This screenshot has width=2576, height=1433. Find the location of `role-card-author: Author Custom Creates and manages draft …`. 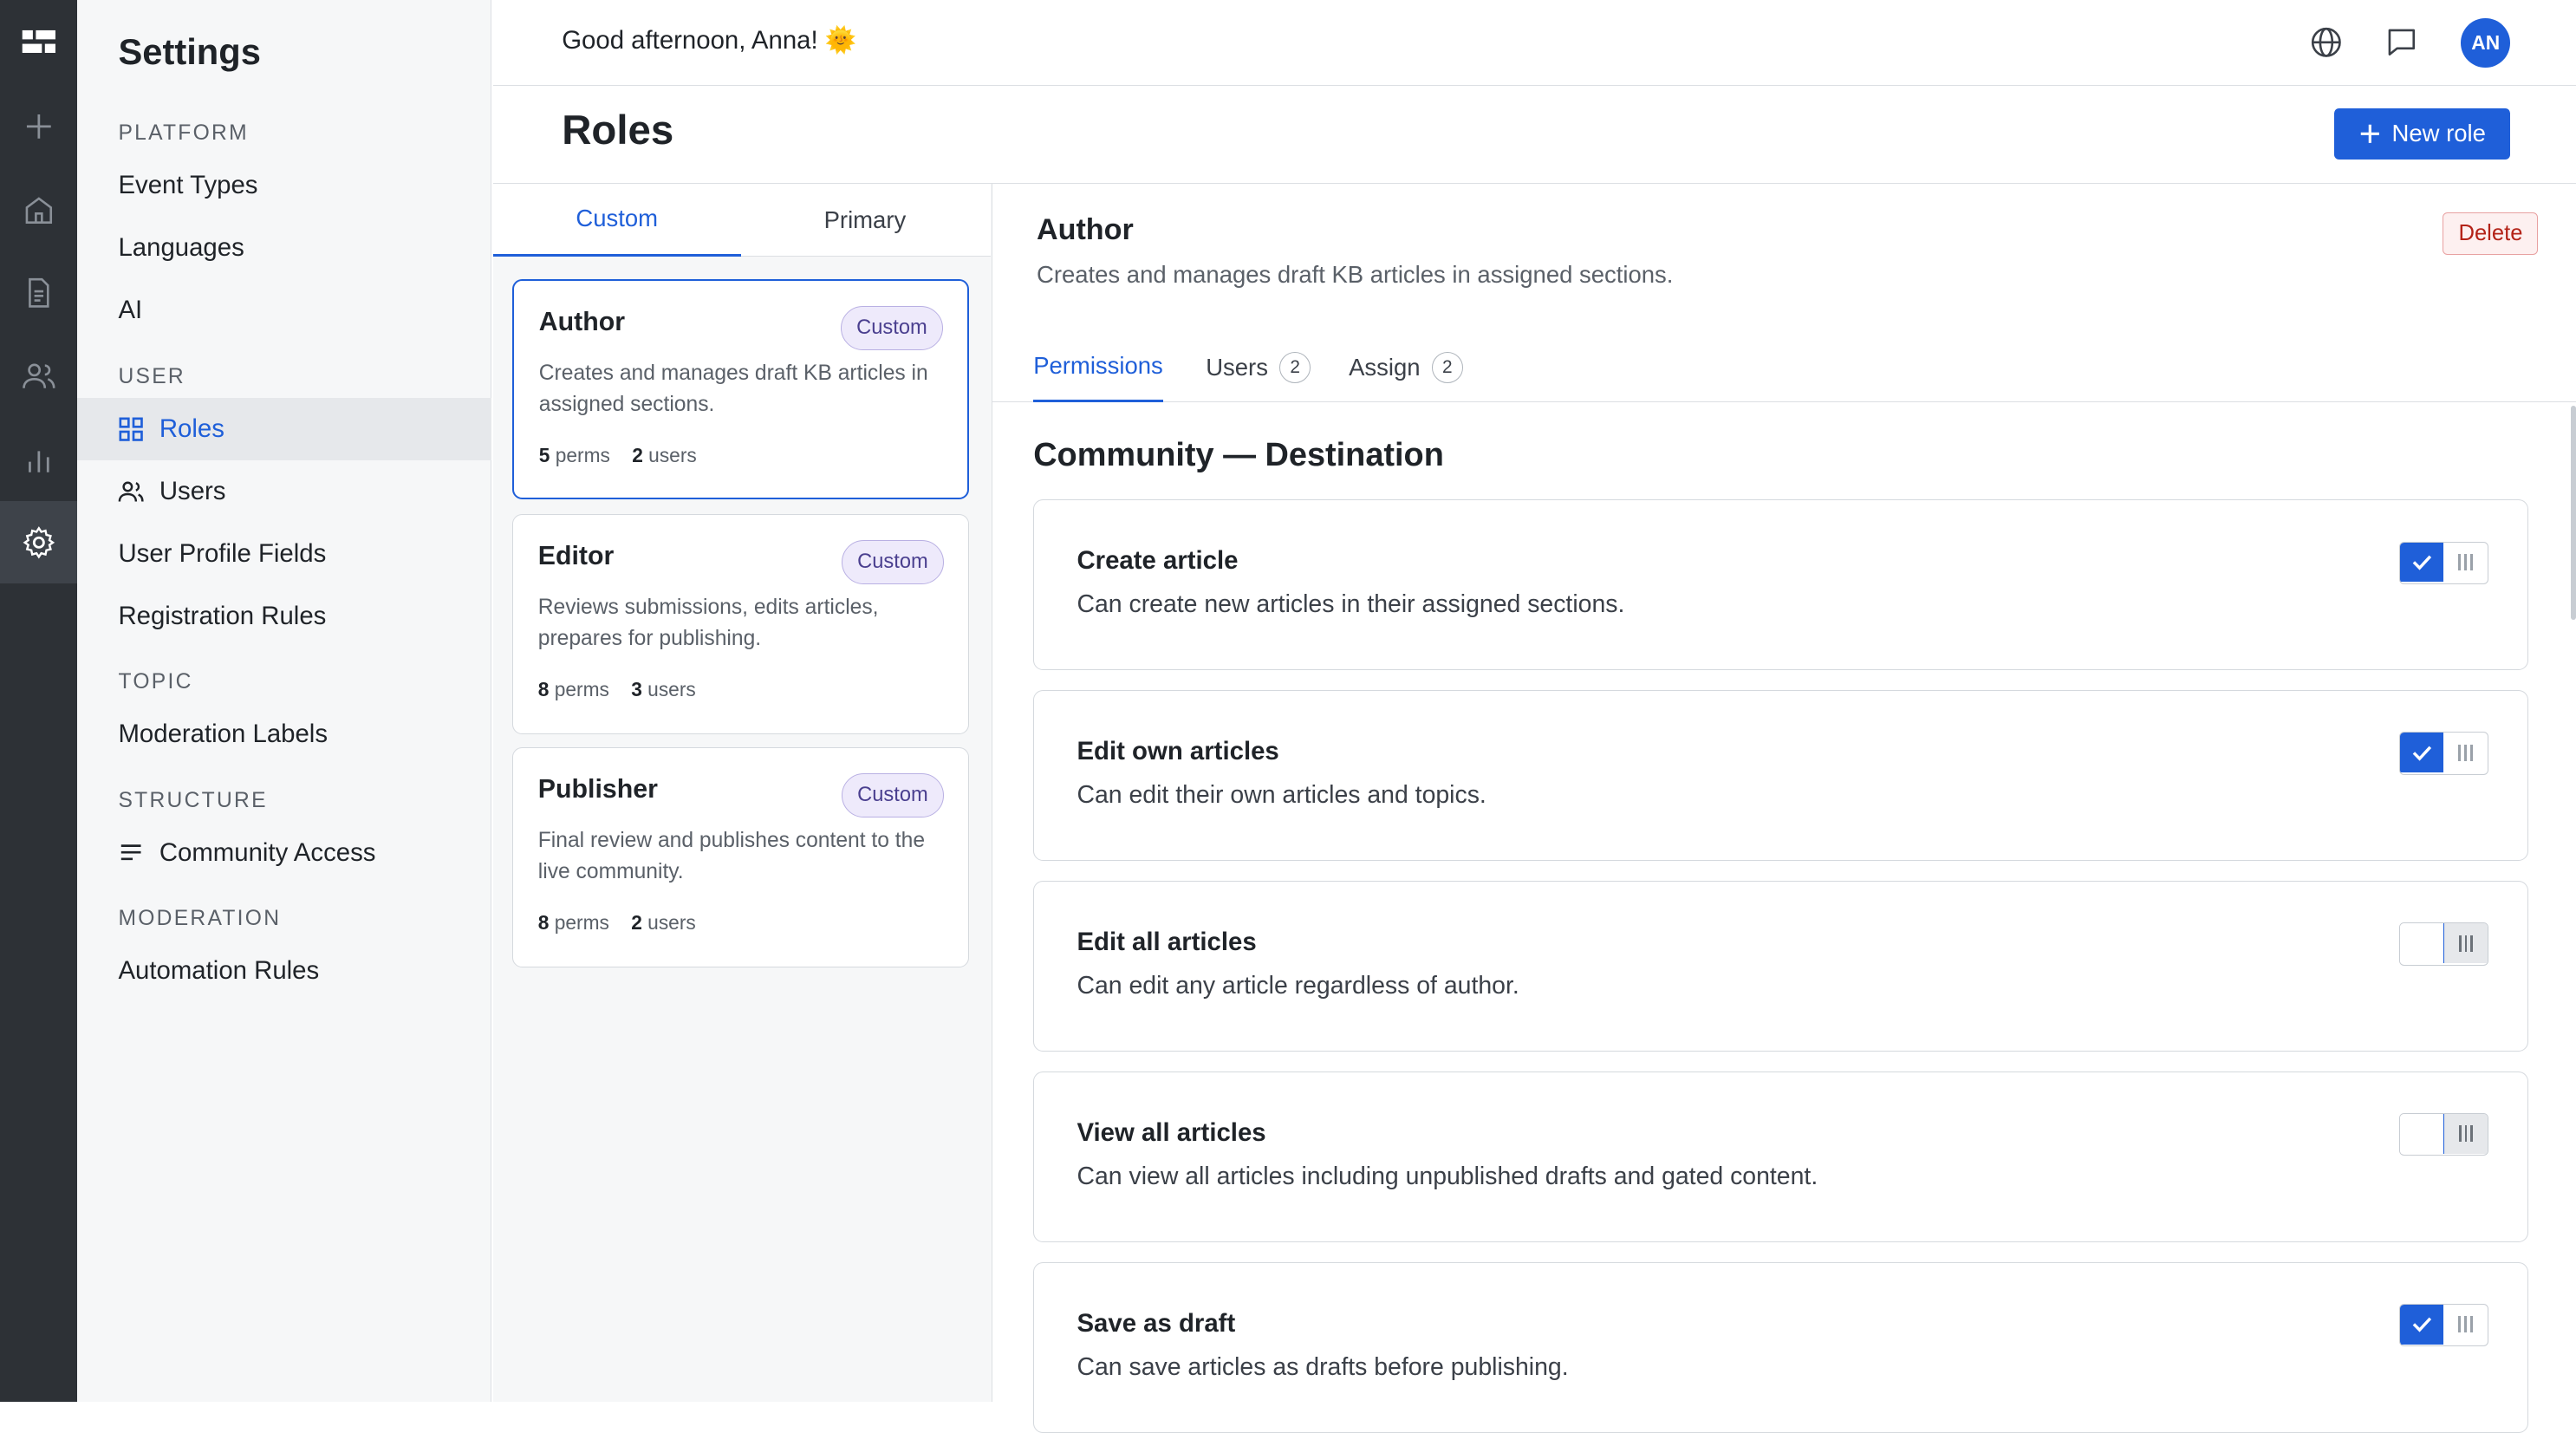

role-card-author: Author Custom Creates and manages draft … is located at coordinates (741, 389).